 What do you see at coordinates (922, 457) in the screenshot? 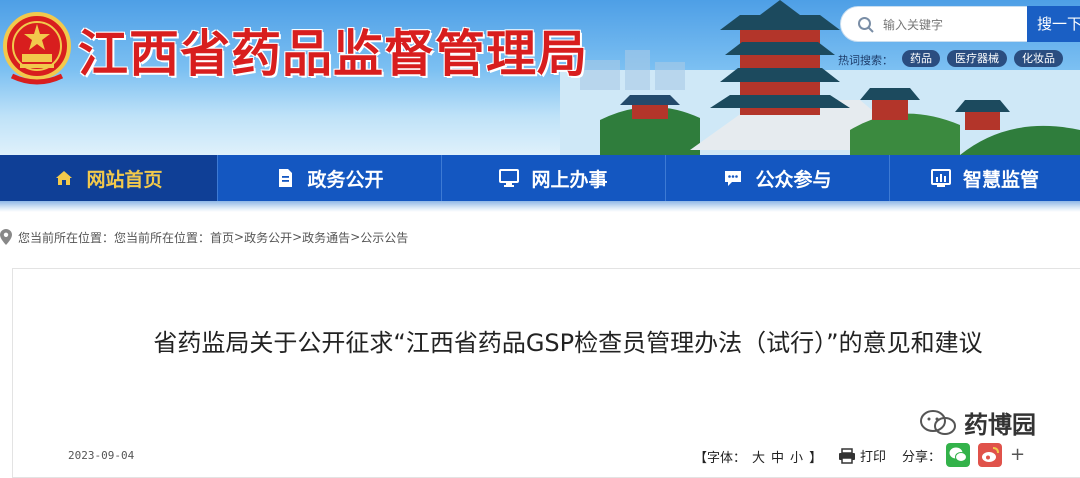
I see `share-label: 分享：` at bounding box center [922, 457].